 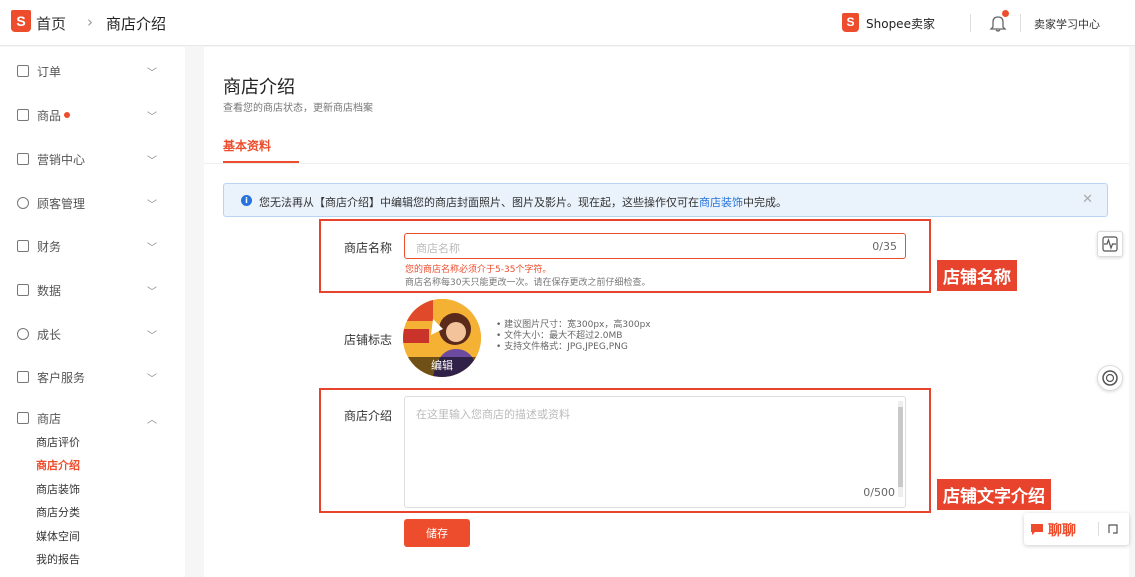 I want to click on tab-divider, so click(x=666, y=163).